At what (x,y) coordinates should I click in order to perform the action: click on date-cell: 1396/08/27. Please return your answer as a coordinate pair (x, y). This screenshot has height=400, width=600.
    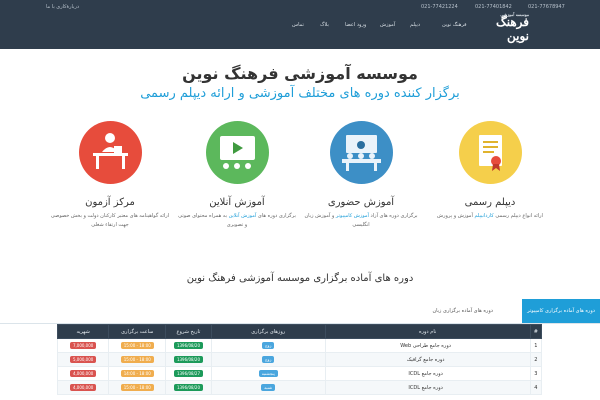
    Looking at the image, I should click on (188, 373).